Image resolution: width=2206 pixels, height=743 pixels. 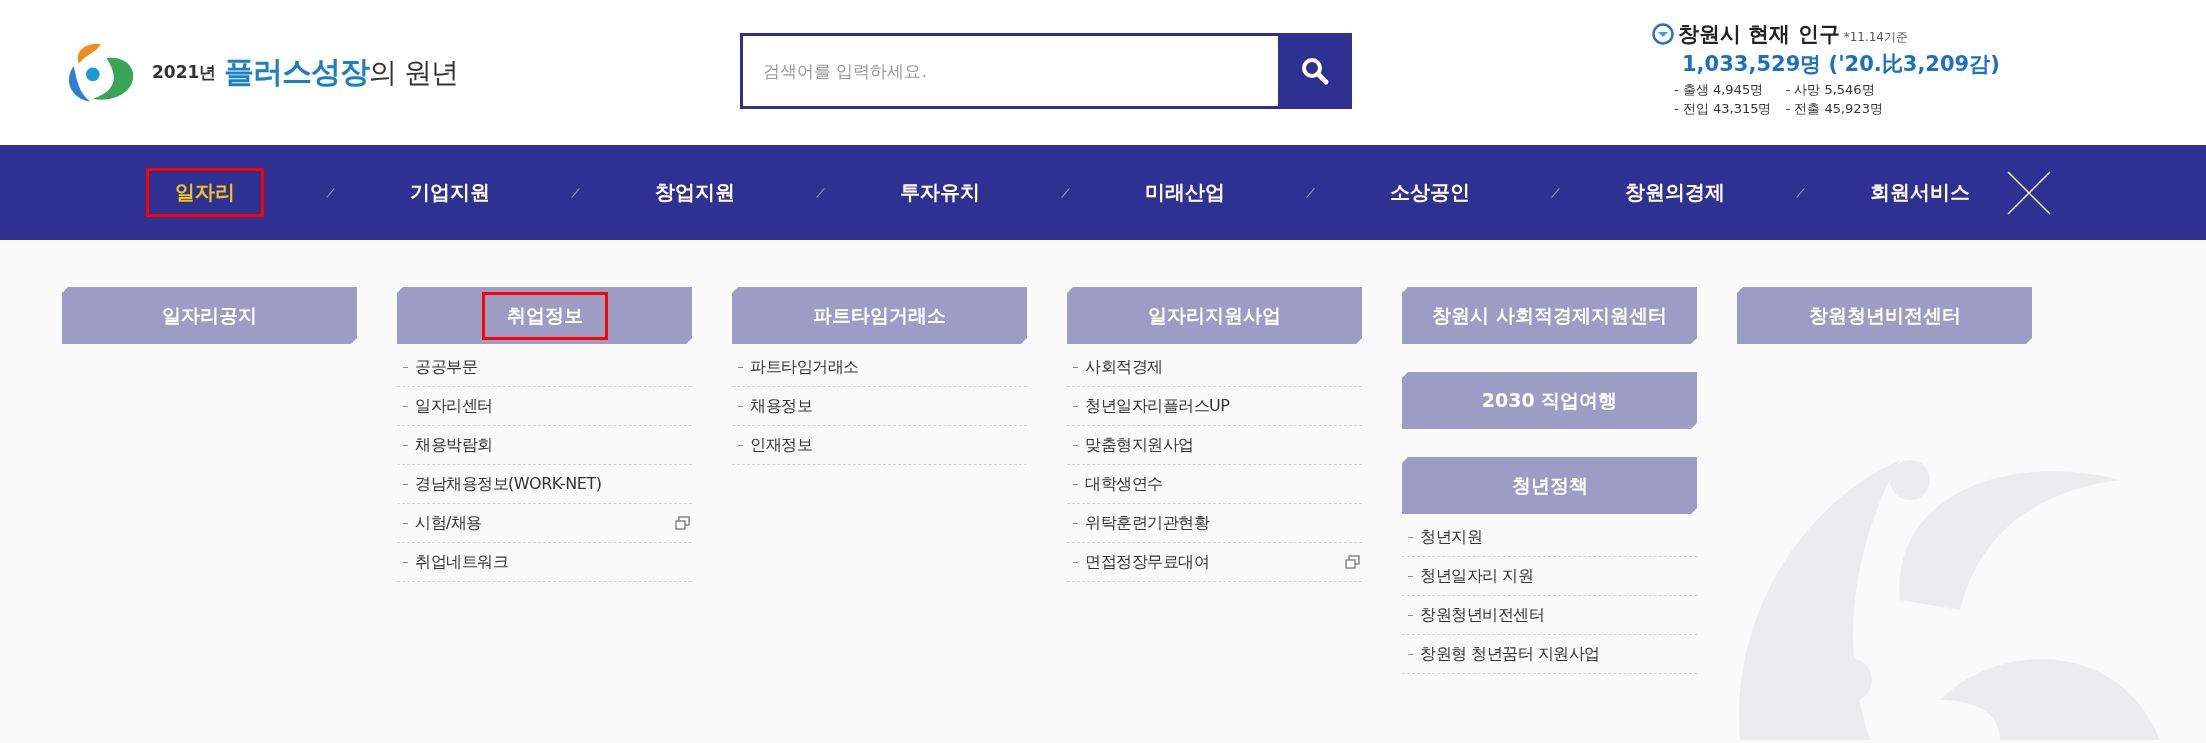 I want to click on nav-tab: 창업지원, so click(x=694, y=192).